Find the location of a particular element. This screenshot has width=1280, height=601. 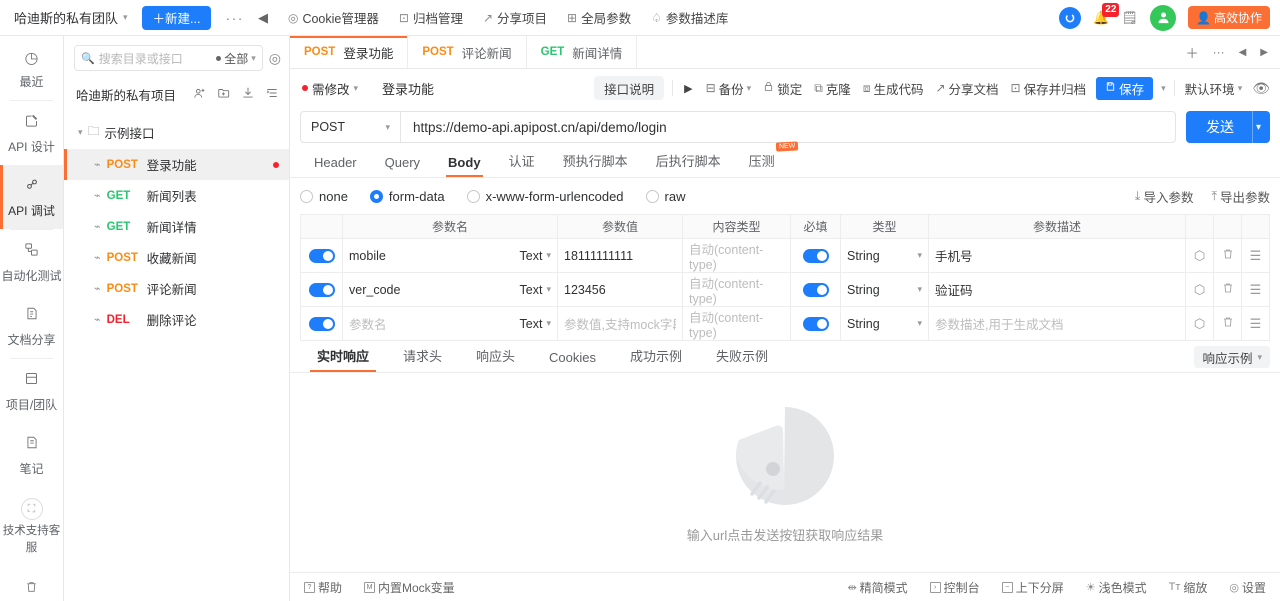

body-type-none: none is located at coordinates (324, 196).